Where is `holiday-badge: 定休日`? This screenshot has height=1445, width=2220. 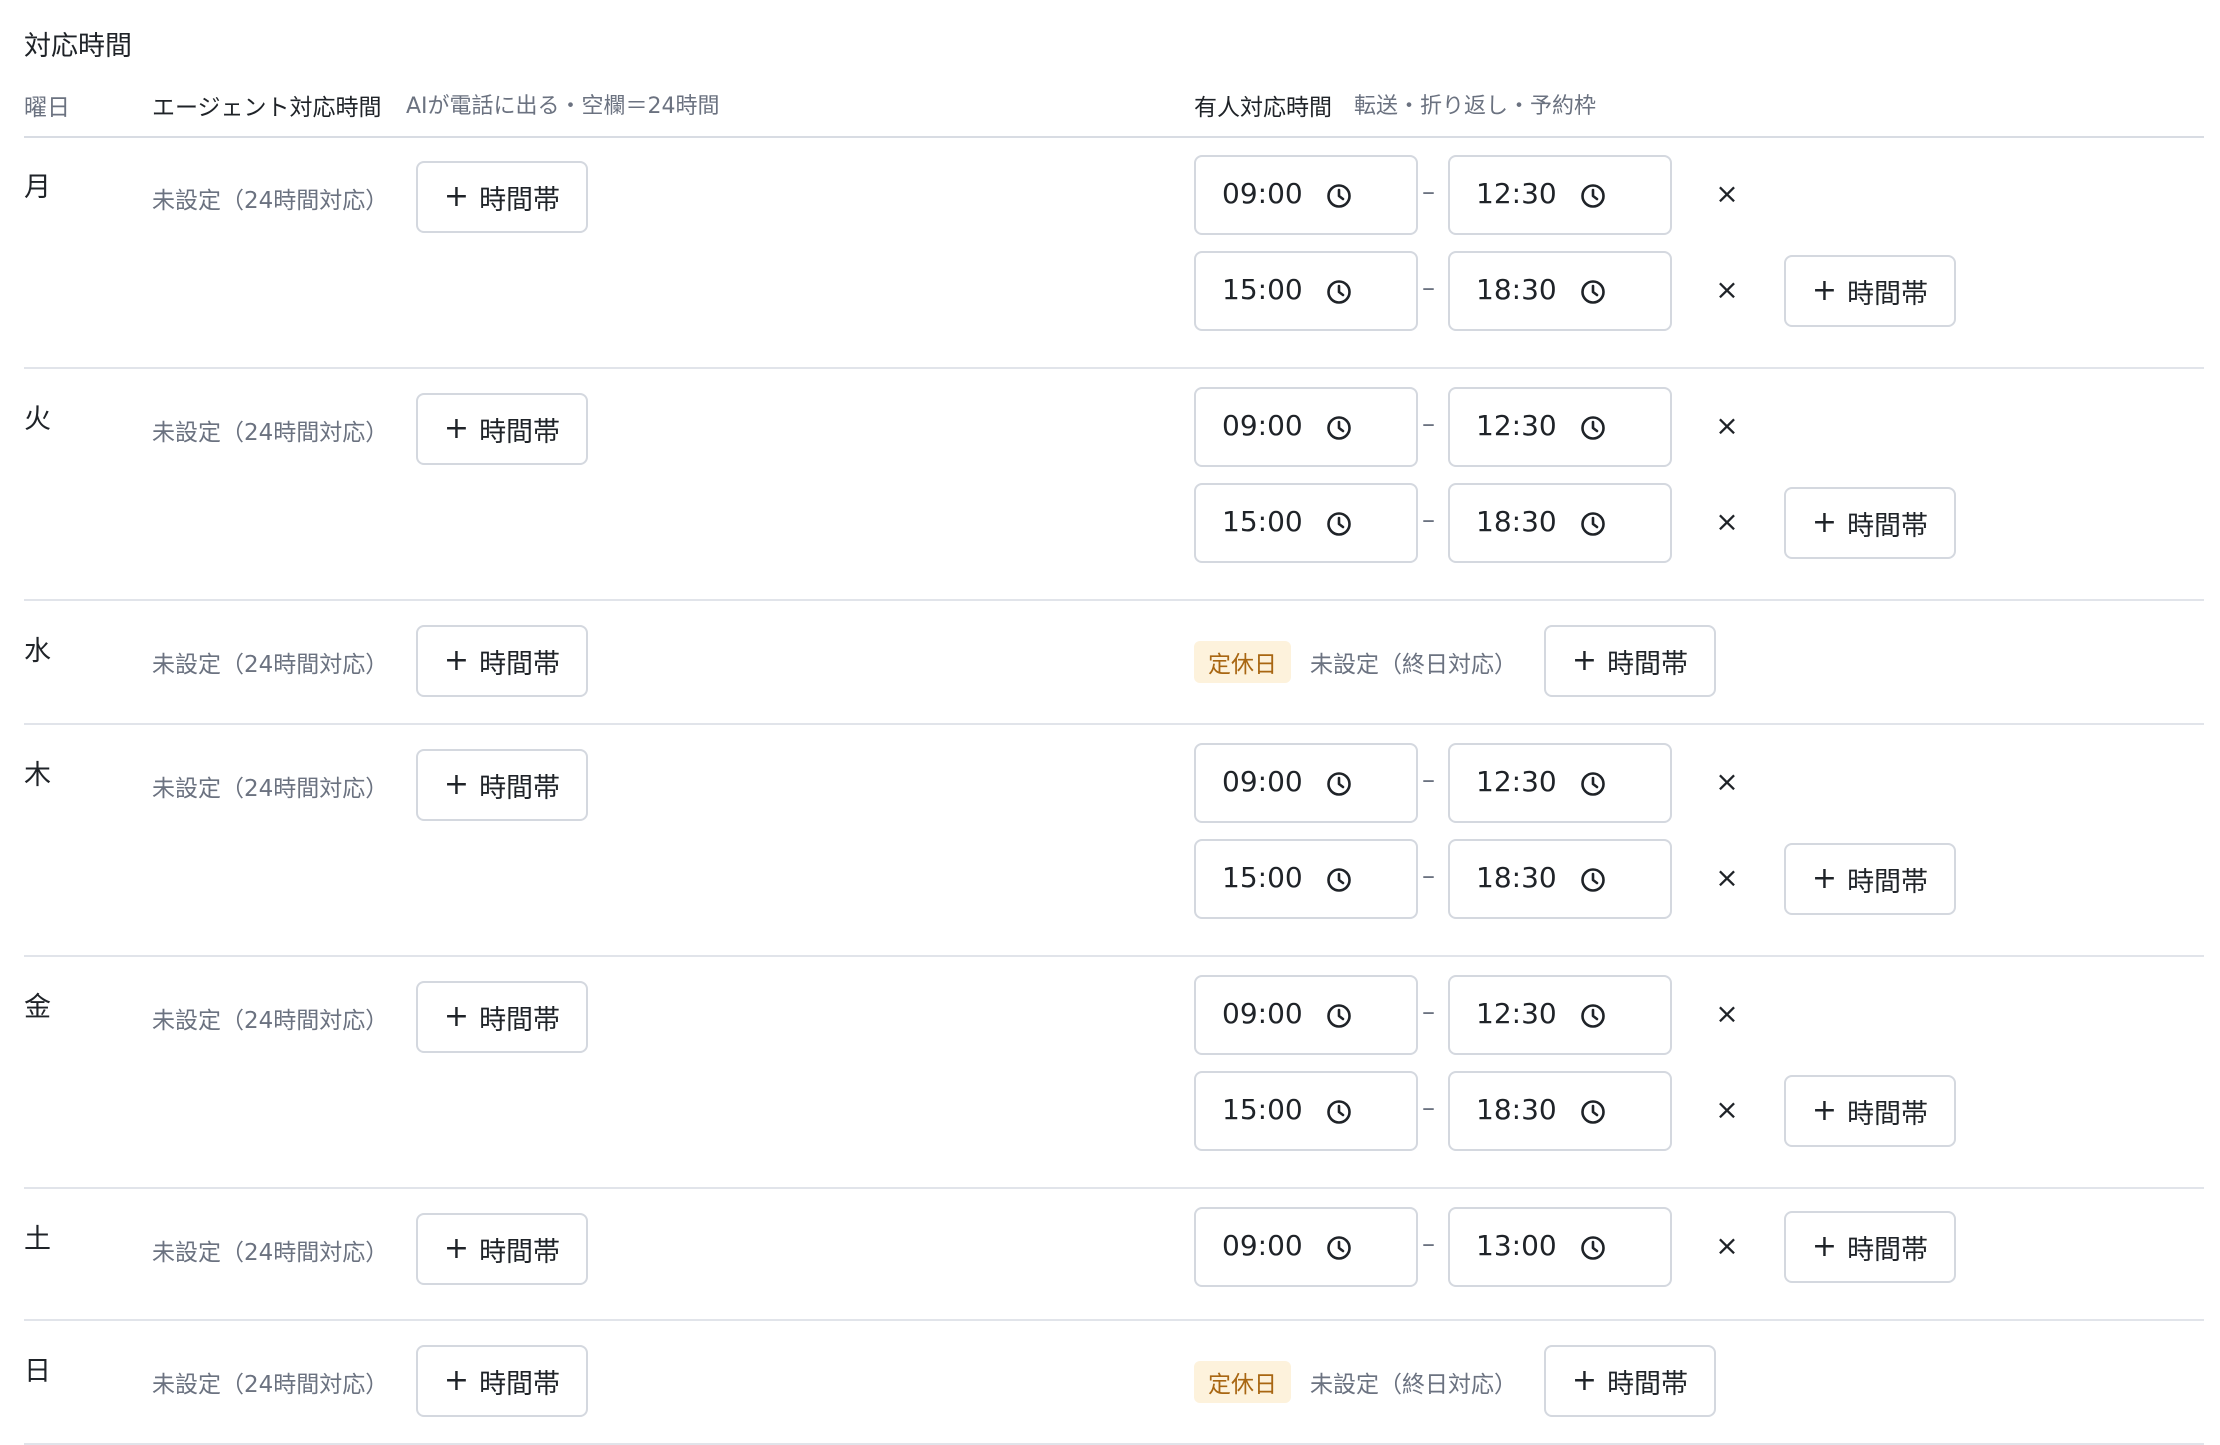
holiday-badge: 定休日 is located at coordinates (1242, 662).